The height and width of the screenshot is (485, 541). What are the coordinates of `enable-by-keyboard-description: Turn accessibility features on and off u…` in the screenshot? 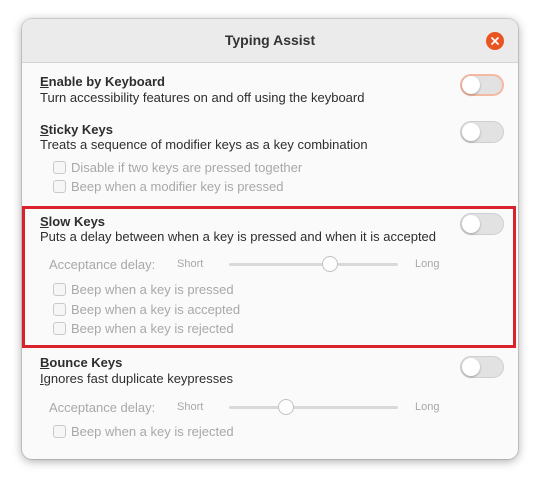 It's located at (202, 97).